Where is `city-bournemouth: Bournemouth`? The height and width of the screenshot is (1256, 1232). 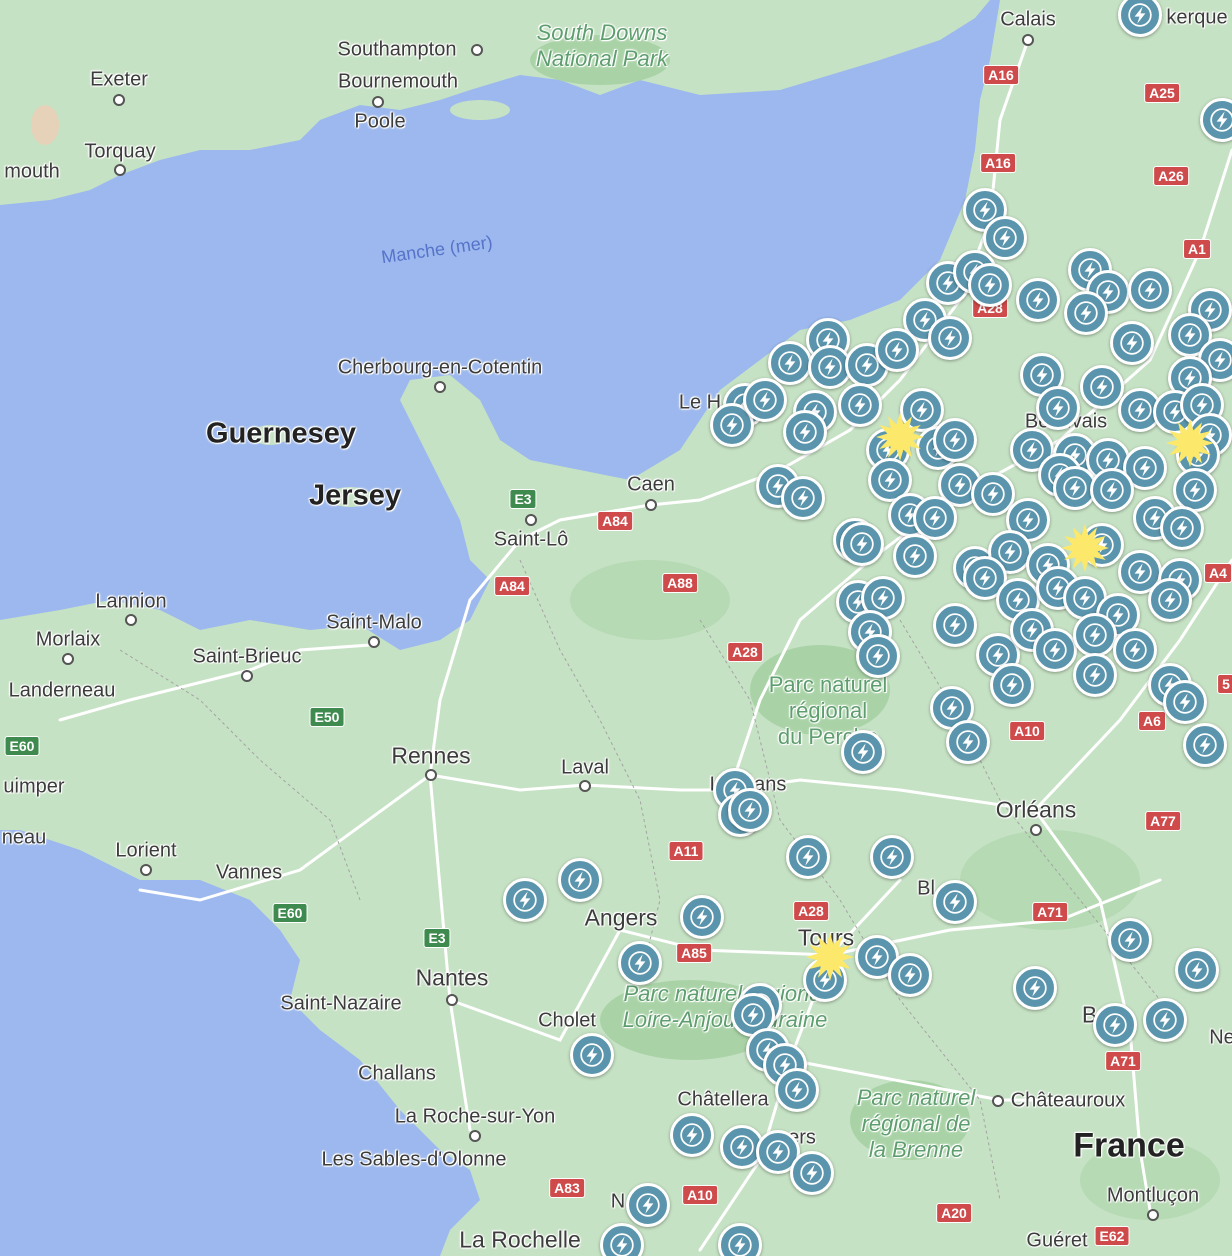
city-bournemouth: Bournemouth is located at coordinates (398, 82).